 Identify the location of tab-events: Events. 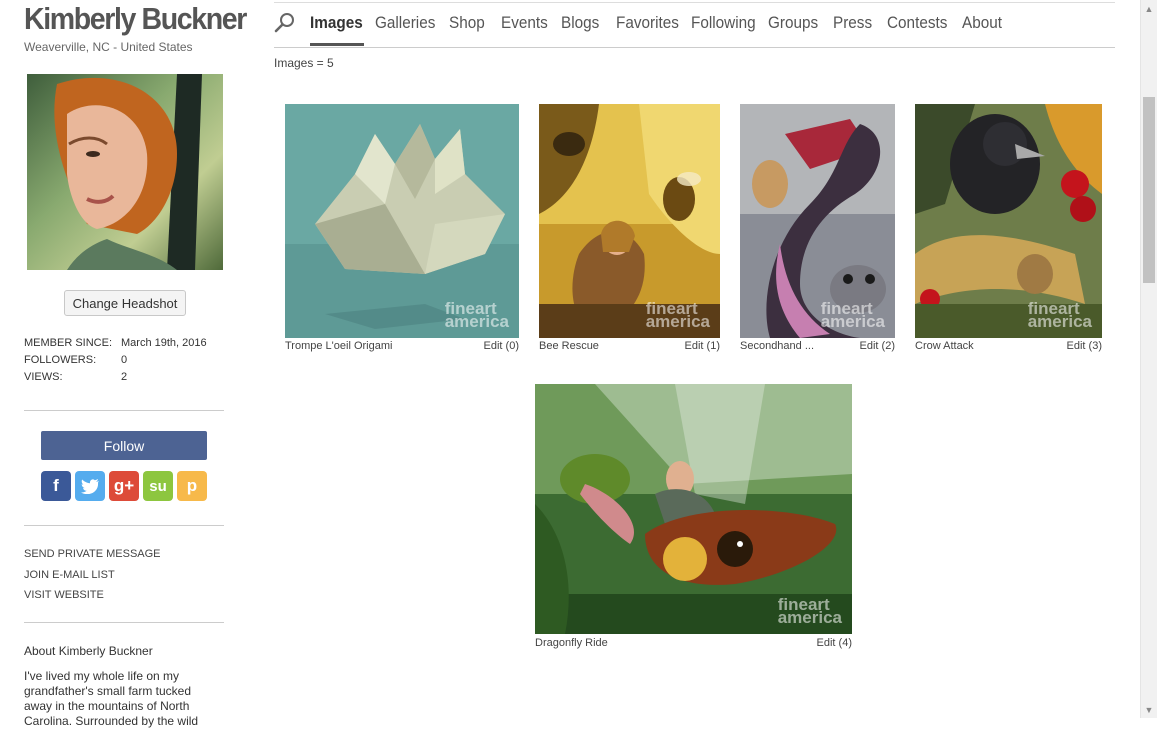
(524, 23).